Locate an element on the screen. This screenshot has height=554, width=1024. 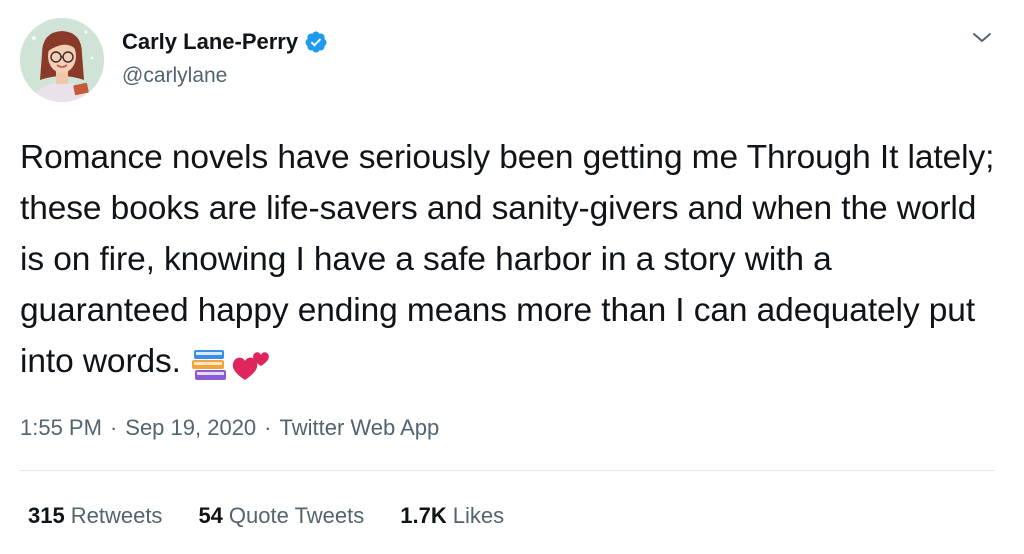
likes-stat: 1.7K Likes is located at coordinates (452, 516).